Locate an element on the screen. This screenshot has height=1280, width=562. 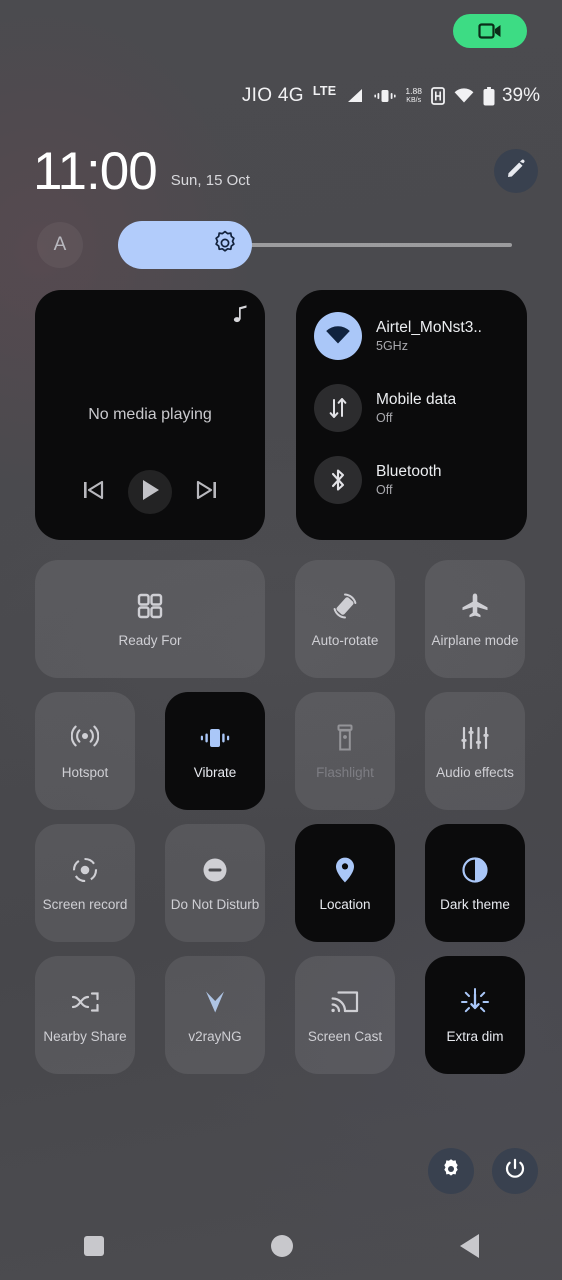
play-button is located at coordinates (150, 492).